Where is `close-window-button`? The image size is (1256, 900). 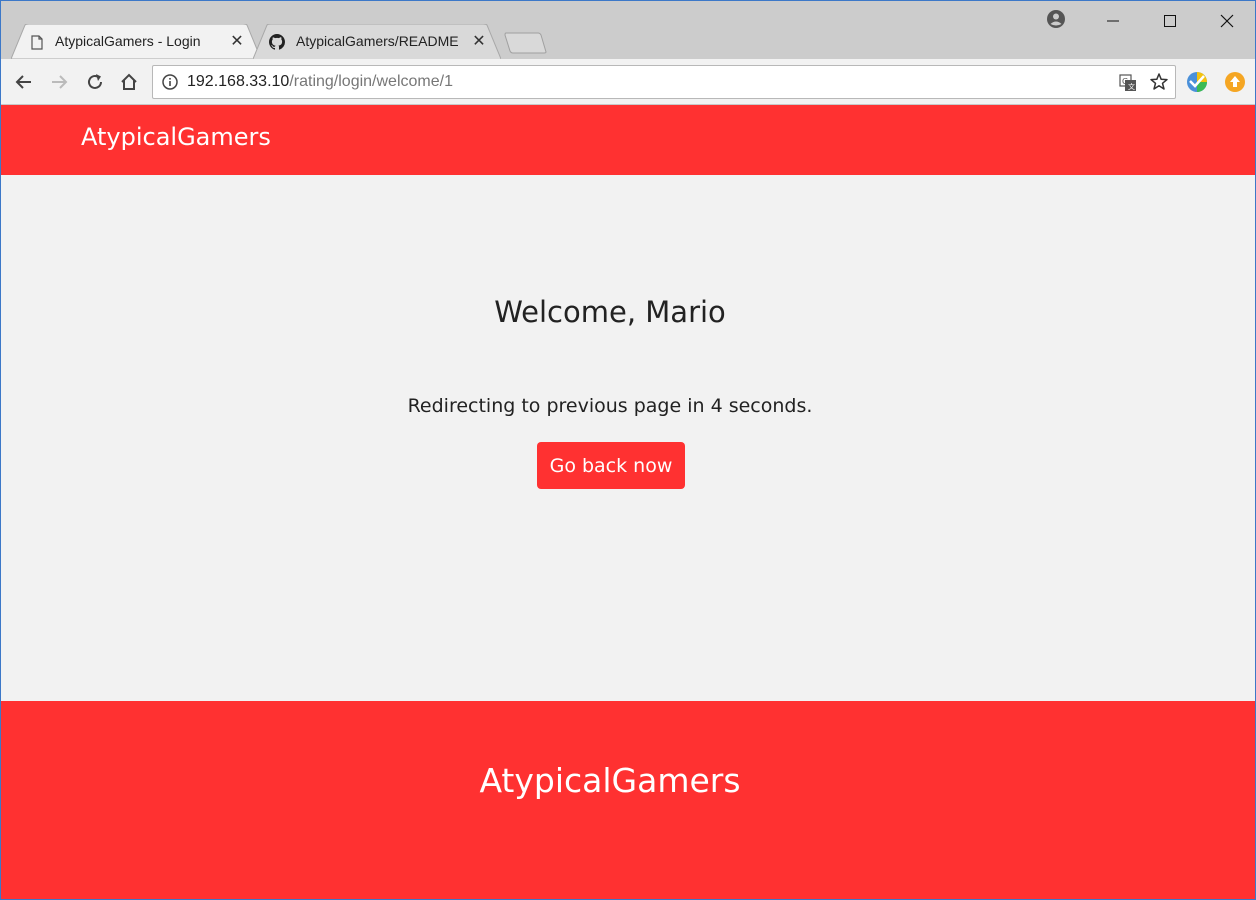 close-window-button is located at coordinates (1226, 21).